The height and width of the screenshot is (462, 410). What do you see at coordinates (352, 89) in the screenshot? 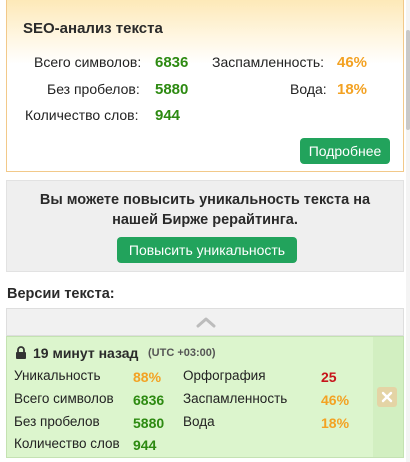
I see `water-value: 18%` at bounding box center [352, 89].